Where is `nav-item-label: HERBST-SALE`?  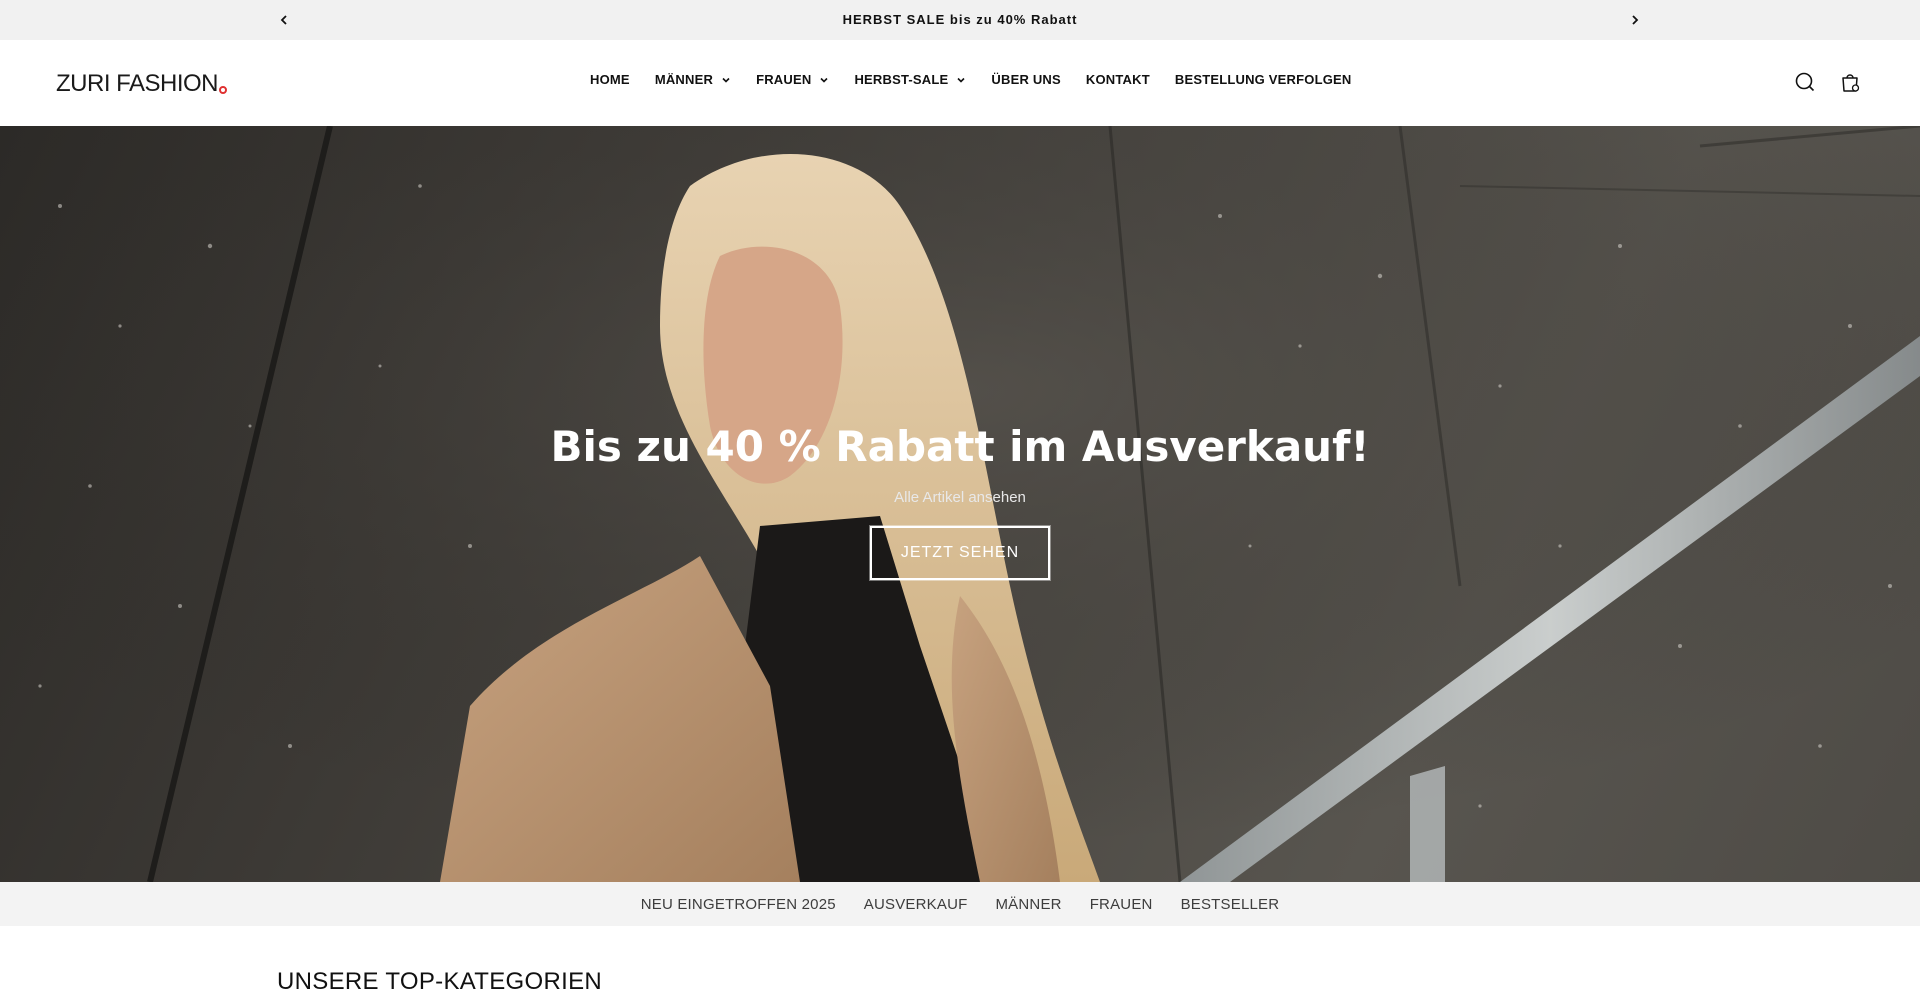 nav-item-label: HERBST-SALE is located at coordinates (901, 79).